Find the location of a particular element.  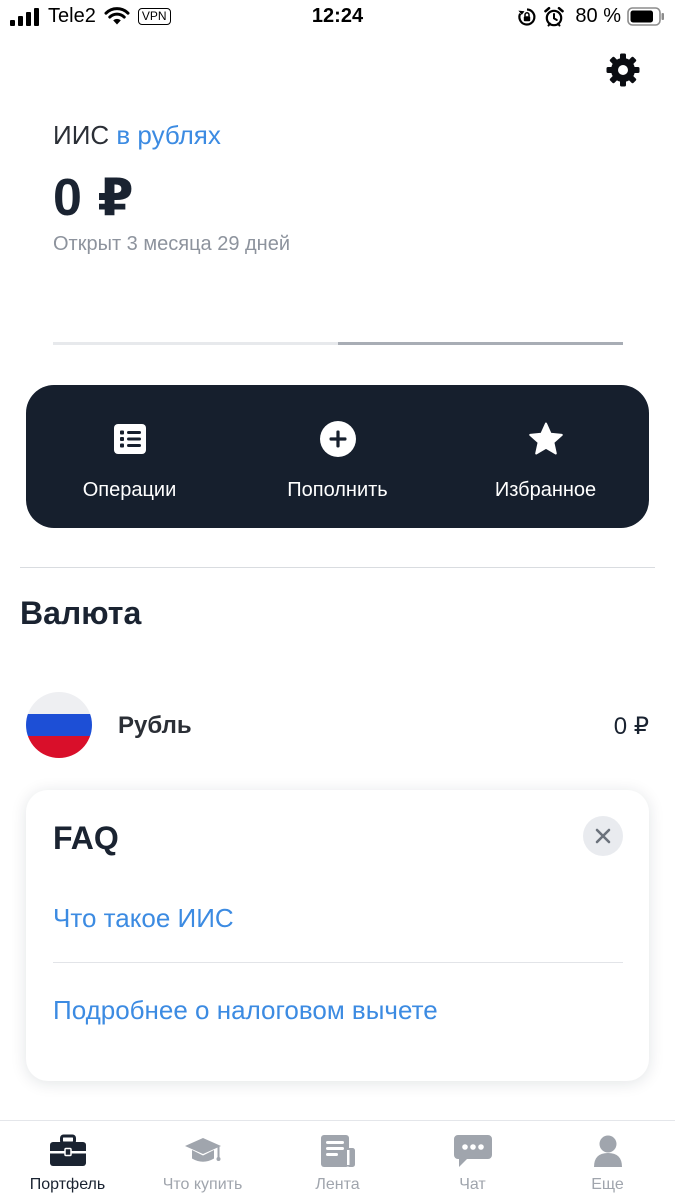

account-opened-duration: Открыт 3 месяца 29 дней is located at coordinates (172, 244).